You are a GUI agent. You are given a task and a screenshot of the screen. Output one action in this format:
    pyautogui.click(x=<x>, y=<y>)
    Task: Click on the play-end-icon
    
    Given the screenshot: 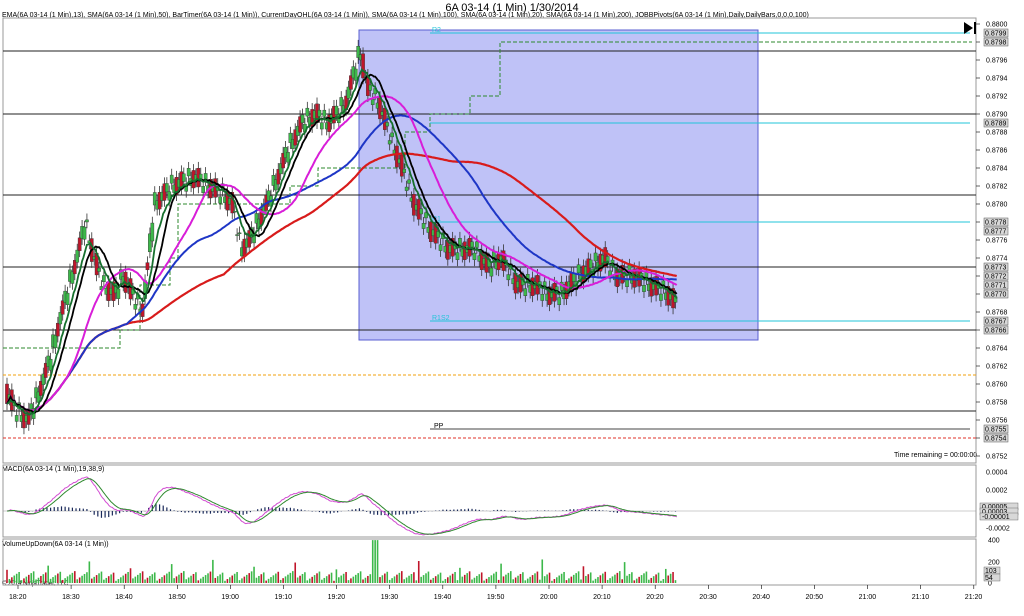 What is the action you would take?
    pyautogui.click(x=970, y=28)
    